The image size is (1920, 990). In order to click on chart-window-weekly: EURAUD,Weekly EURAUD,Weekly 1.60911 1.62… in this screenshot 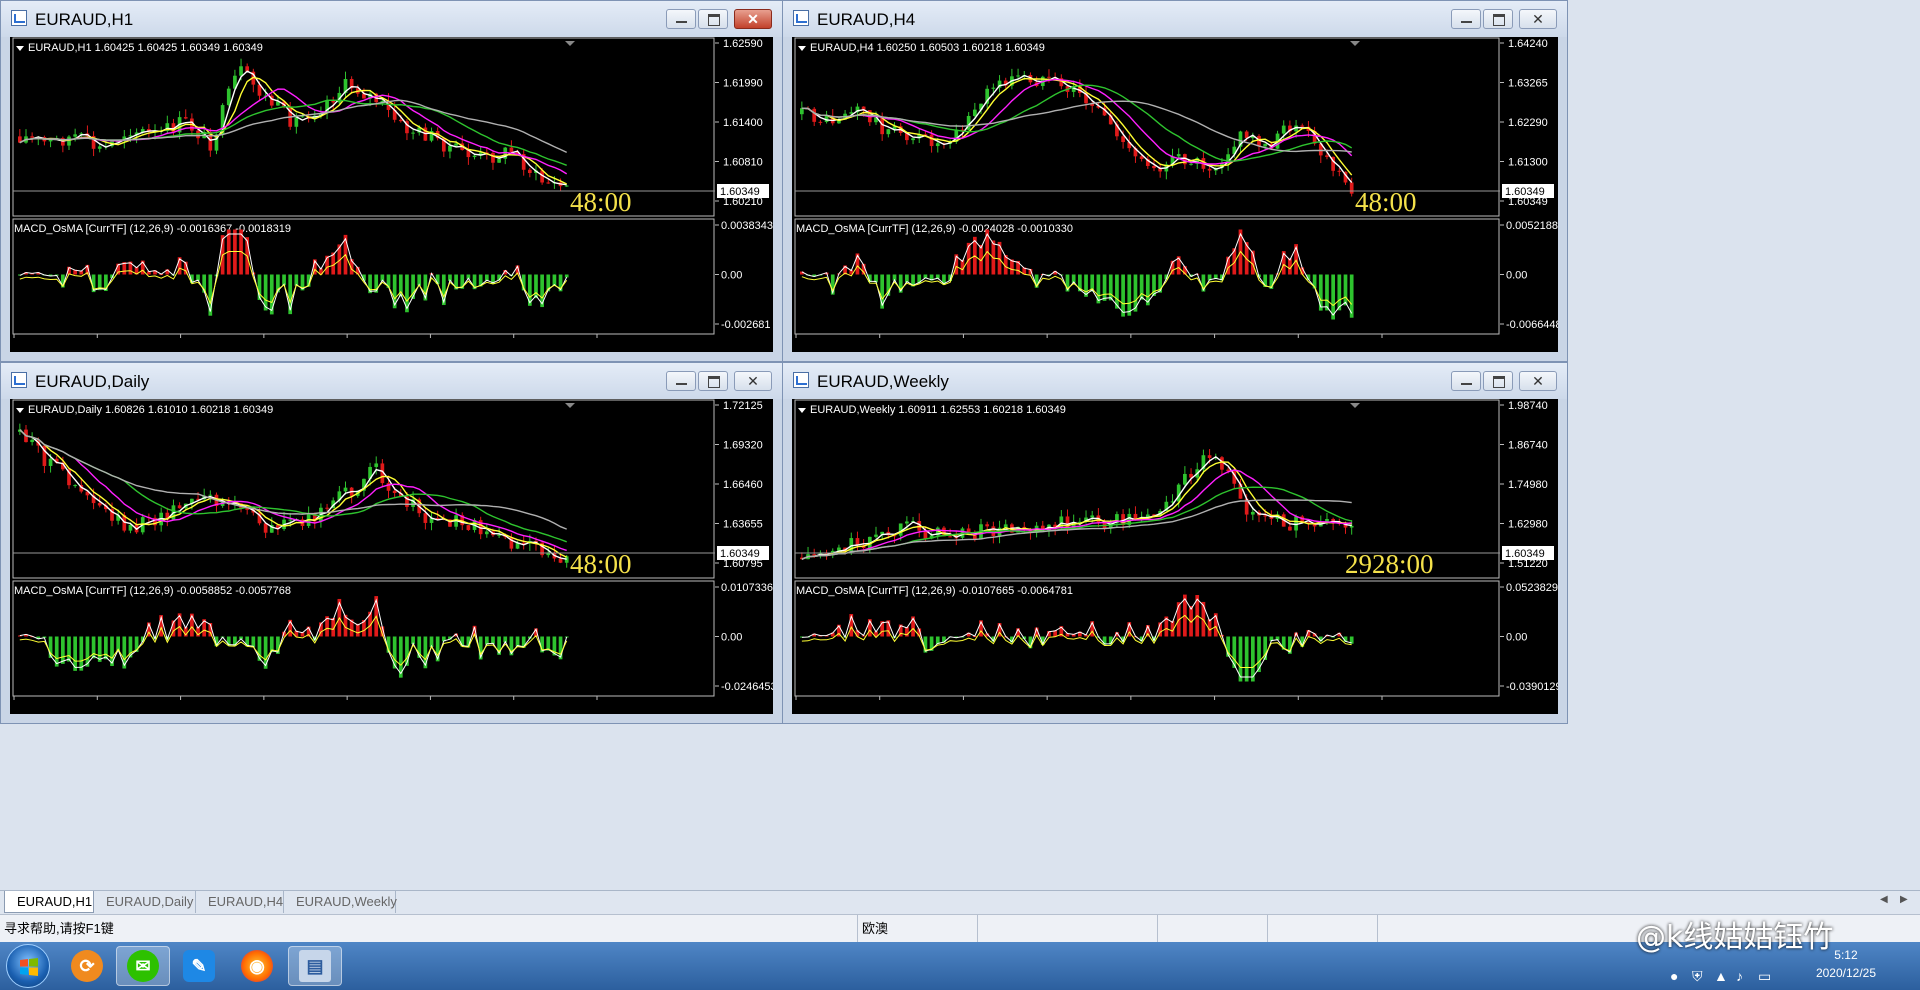, I will do `click(1175, 543)`.